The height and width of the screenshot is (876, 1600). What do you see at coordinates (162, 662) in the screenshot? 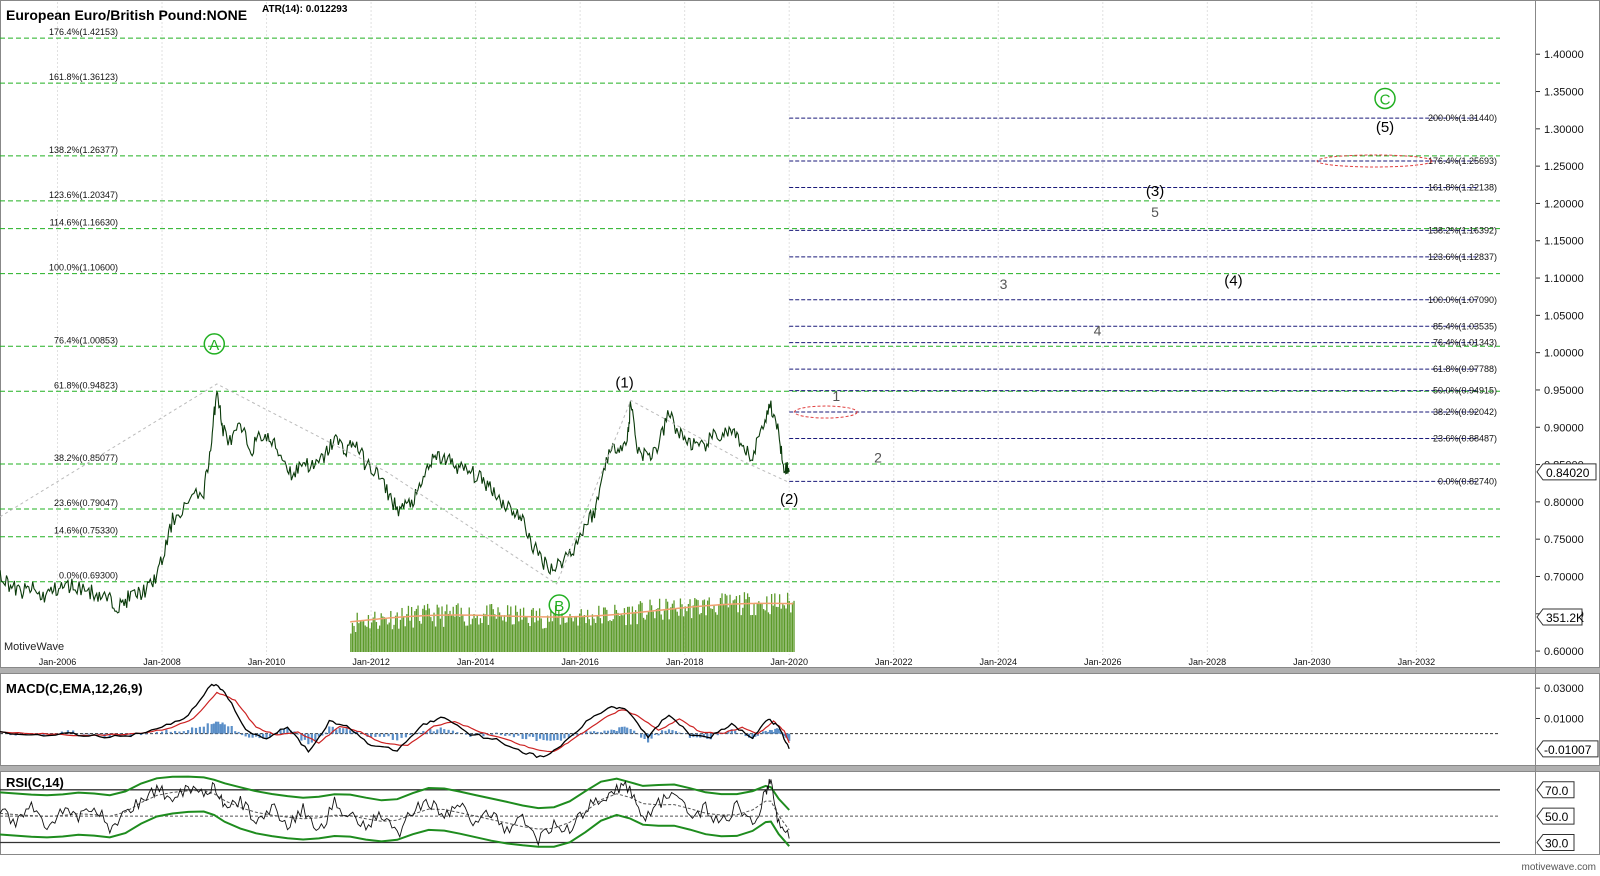
I see `x-tick-label: Jan-2008` at bounding box center [162, 662].